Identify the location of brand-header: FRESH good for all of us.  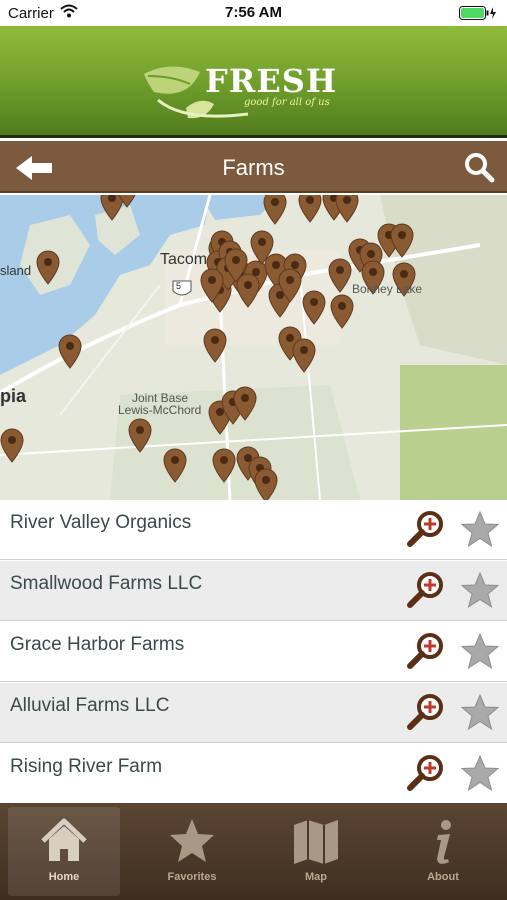
(253, 82).